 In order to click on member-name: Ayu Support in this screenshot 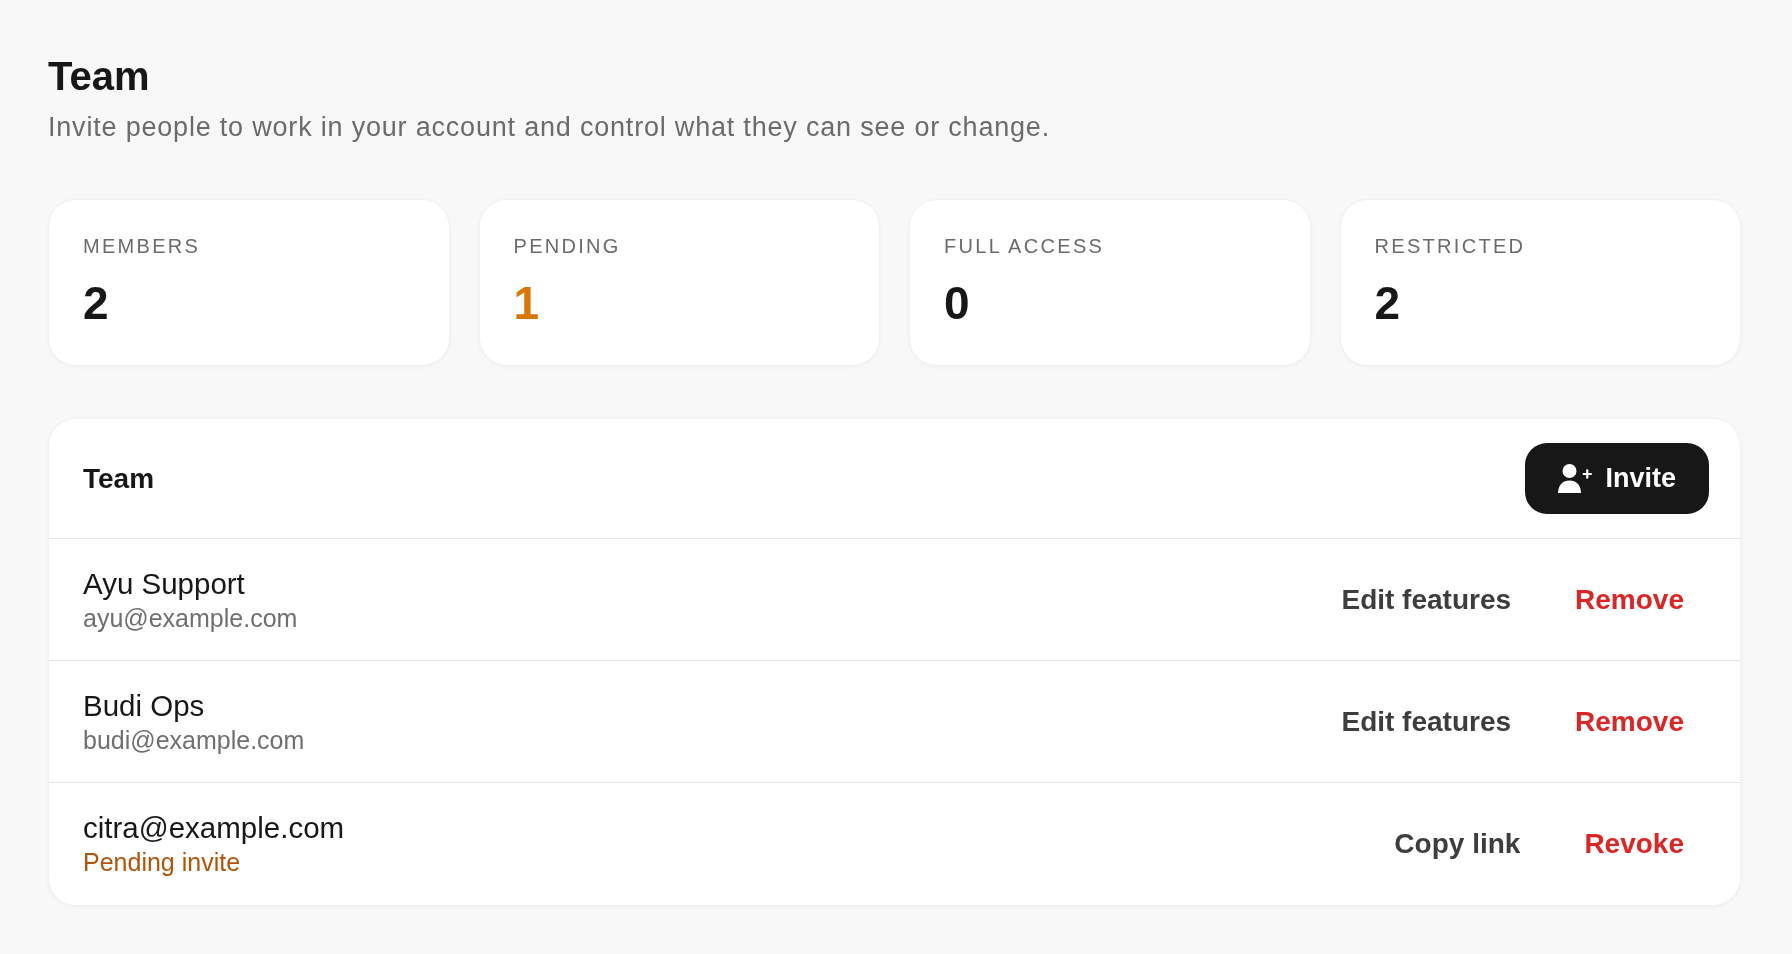, I will do `click(164, 583)`.